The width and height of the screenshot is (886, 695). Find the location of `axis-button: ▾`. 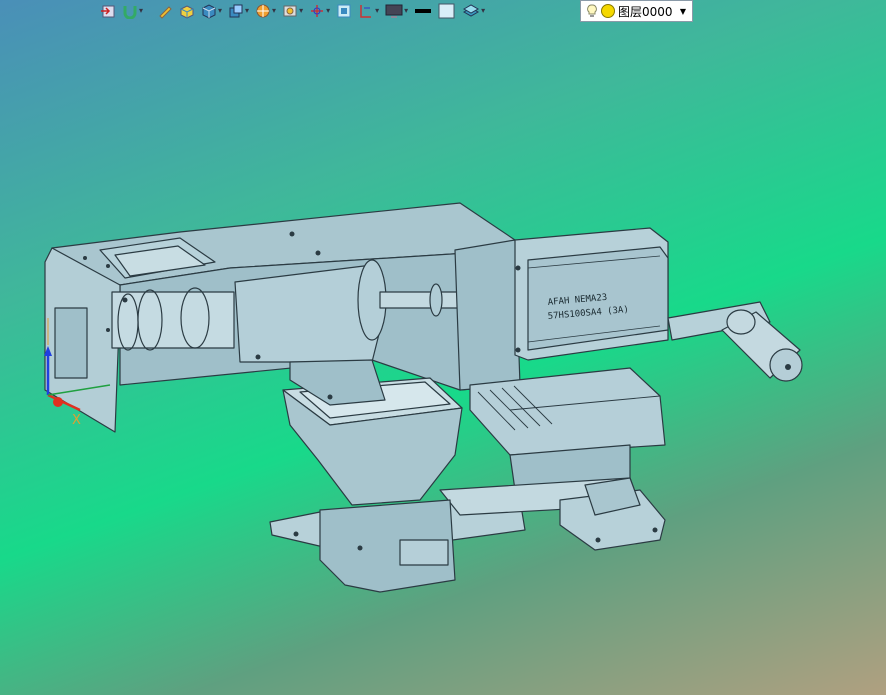

axis-button: ▾ is located at coordinates (319, 11).